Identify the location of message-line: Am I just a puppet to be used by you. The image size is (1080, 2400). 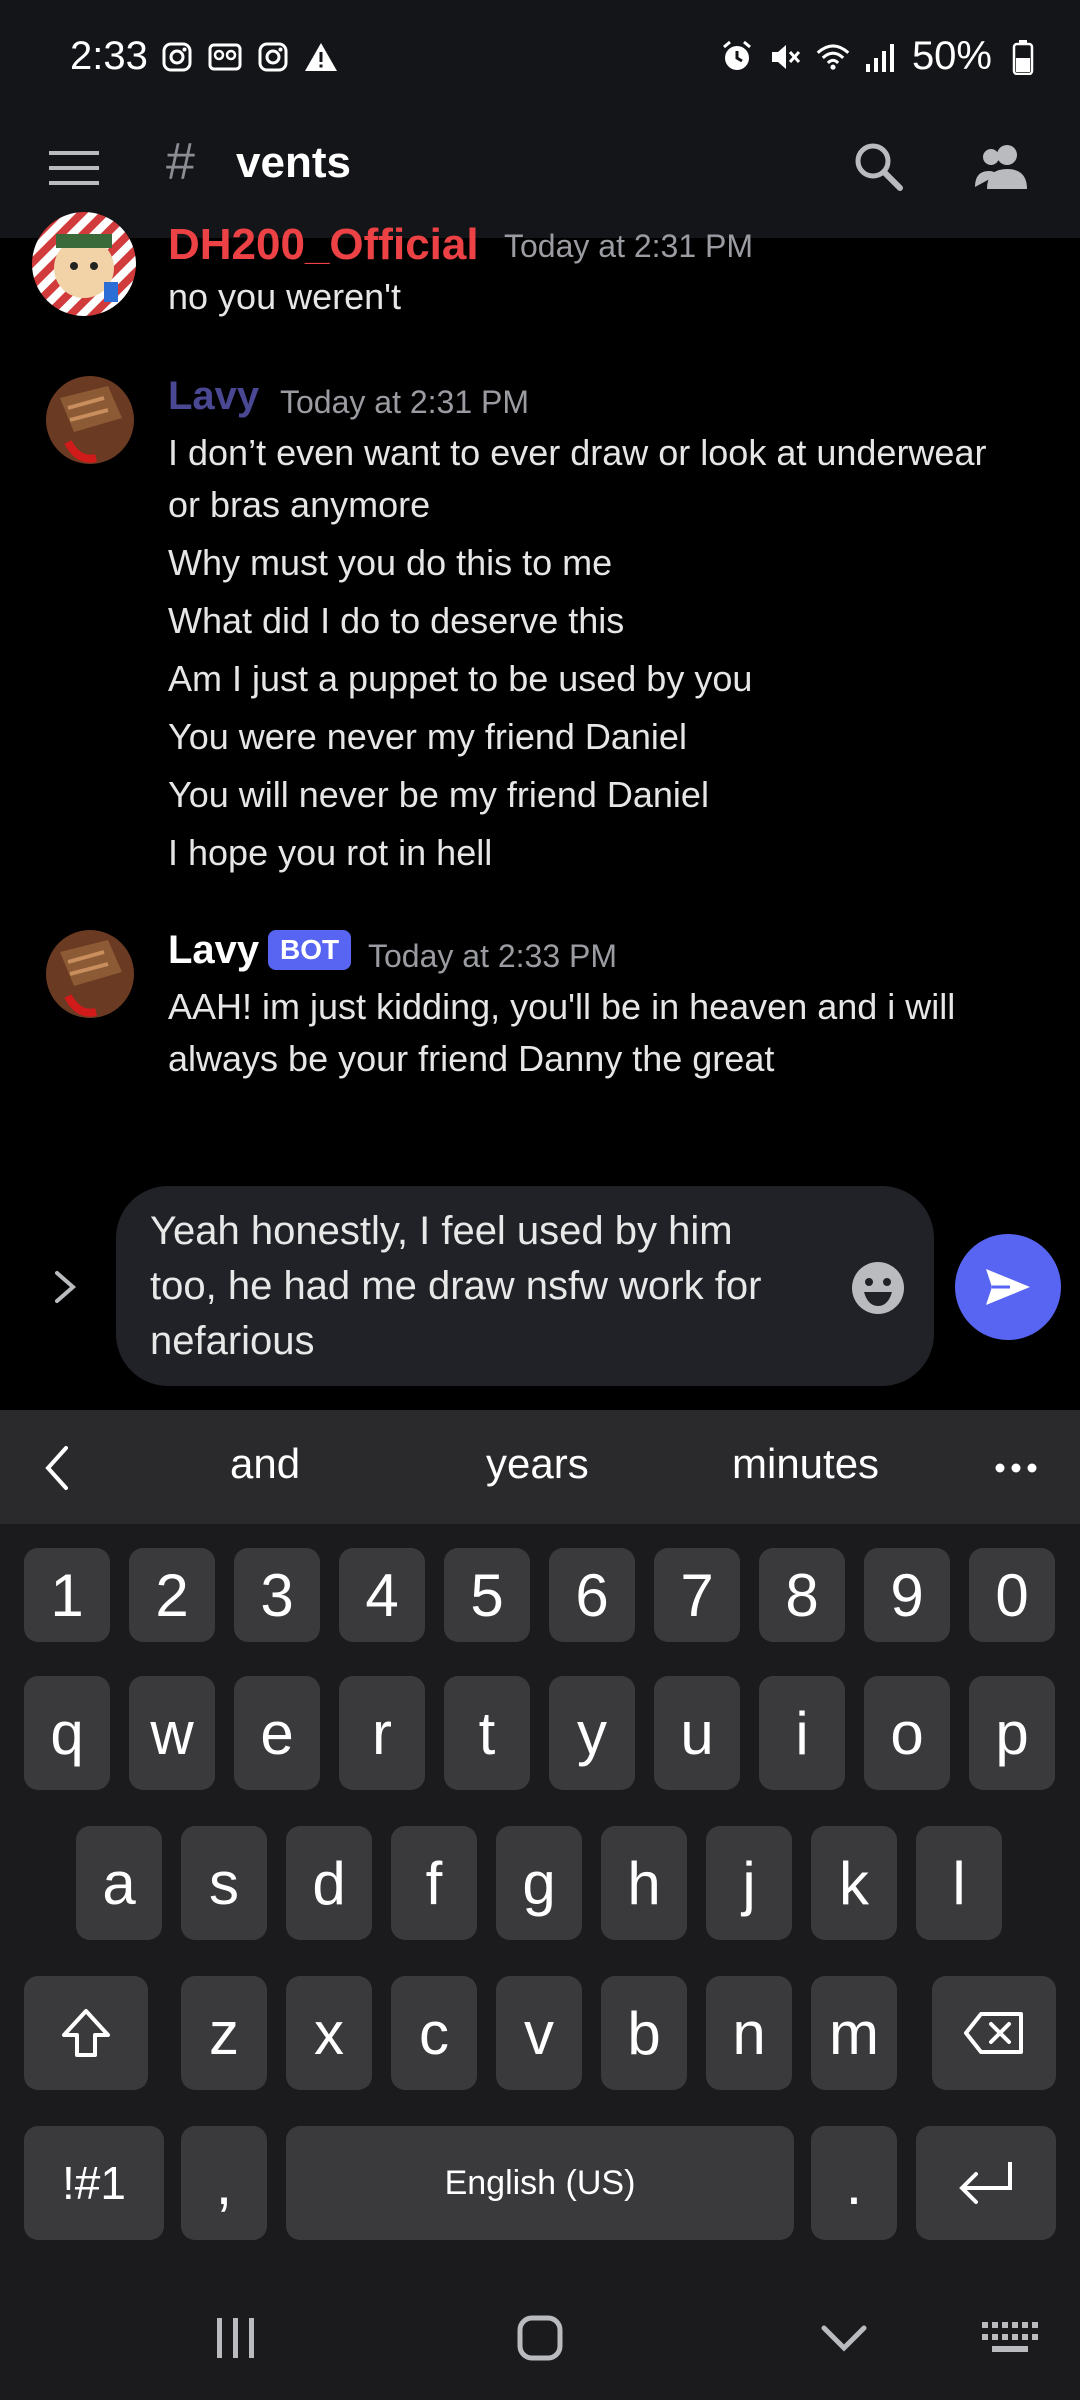
(460, 678).